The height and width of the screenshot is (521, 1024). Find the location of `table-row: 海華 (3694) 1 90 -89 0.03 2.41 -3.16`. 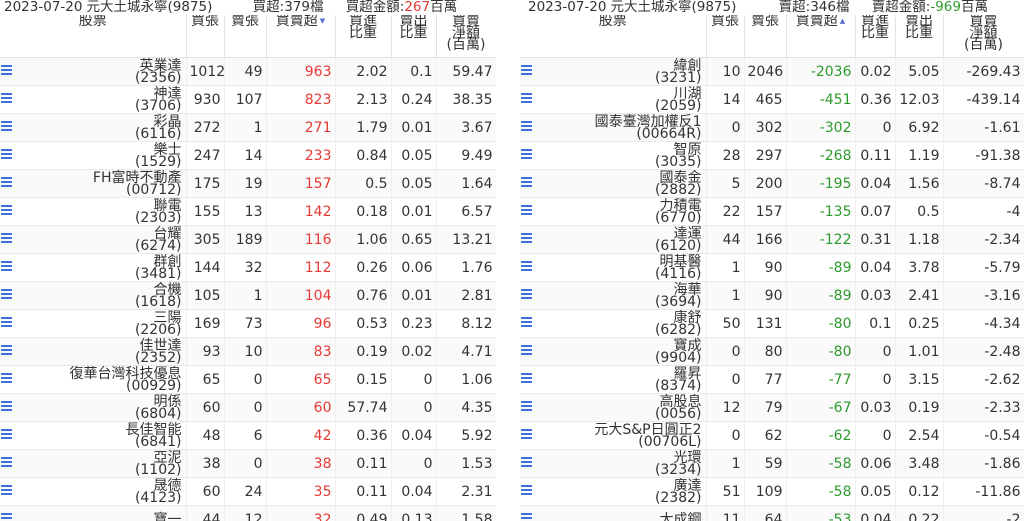

table-row: 海華 (3694) 1 90 -89 0.03 2.41 -3.16 is located at coordinates (772, 295).